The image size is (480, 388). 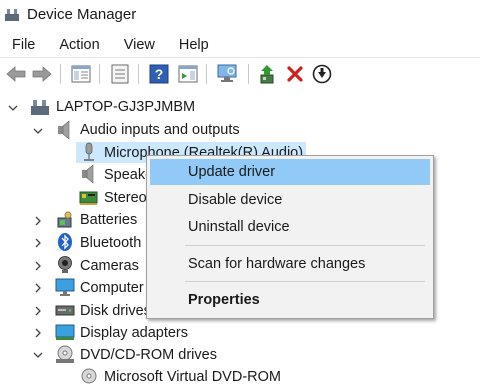 I want to click on tree-root-label: LAPTOP-GJ3PJMBM, so click(x=125, y=107).